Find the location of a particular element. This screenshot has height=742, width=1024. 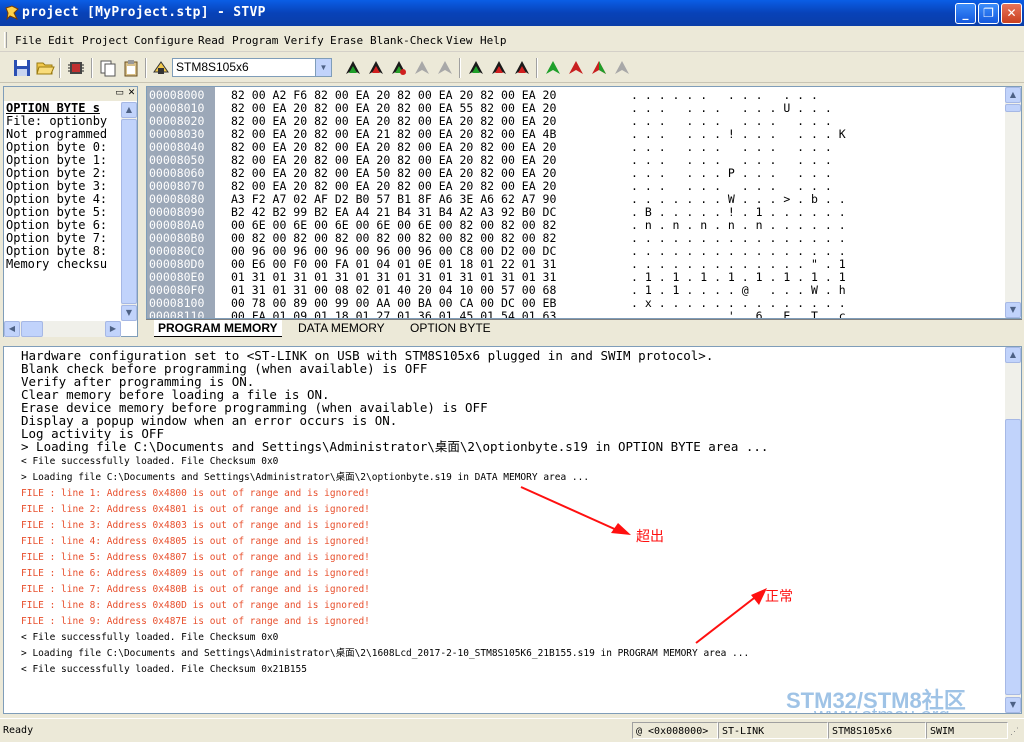

menu-view: View is located at coordinates (459, 40).